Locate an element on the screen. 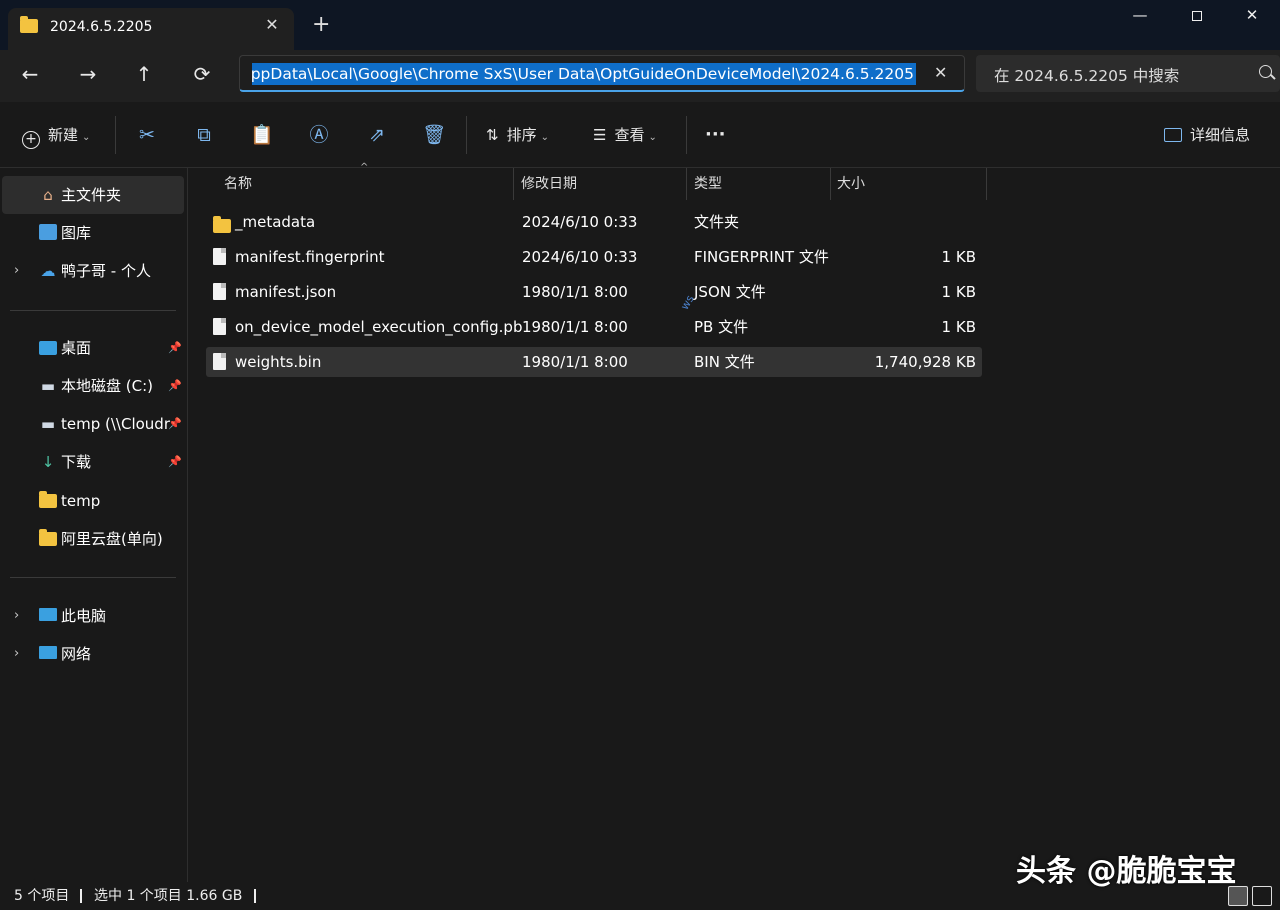 The image size is (1280, 910). share-icon: ⇗ is located at coordinates (377, 135).